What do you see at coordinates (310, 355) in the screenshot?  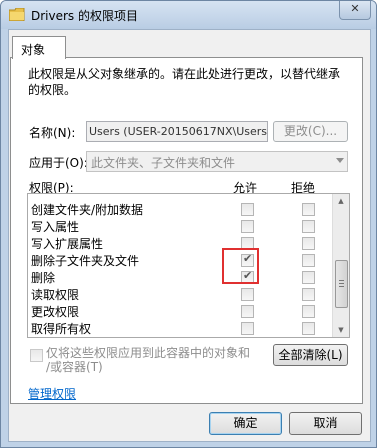 I see `clear-all-button: 全部清除(L)` at bounding box center [310, 355].